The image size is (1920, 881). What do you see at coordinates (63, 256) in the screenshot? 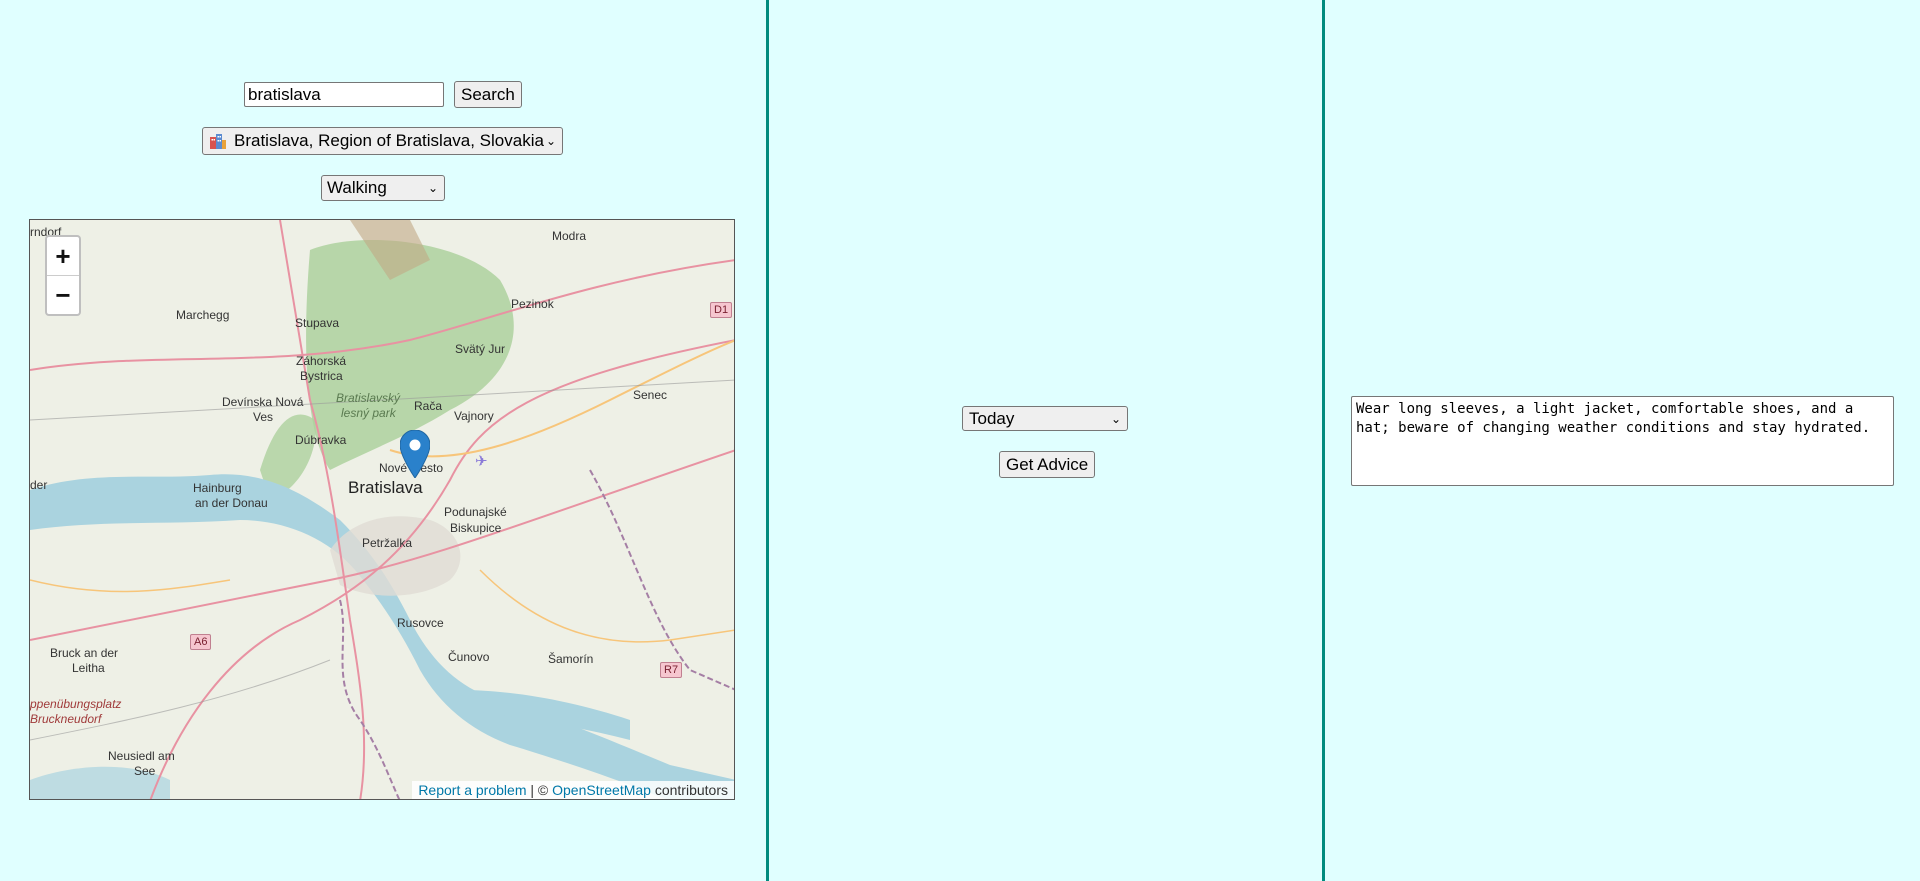
I see `zoom-in-button: +` at bounding box center [63, 256].